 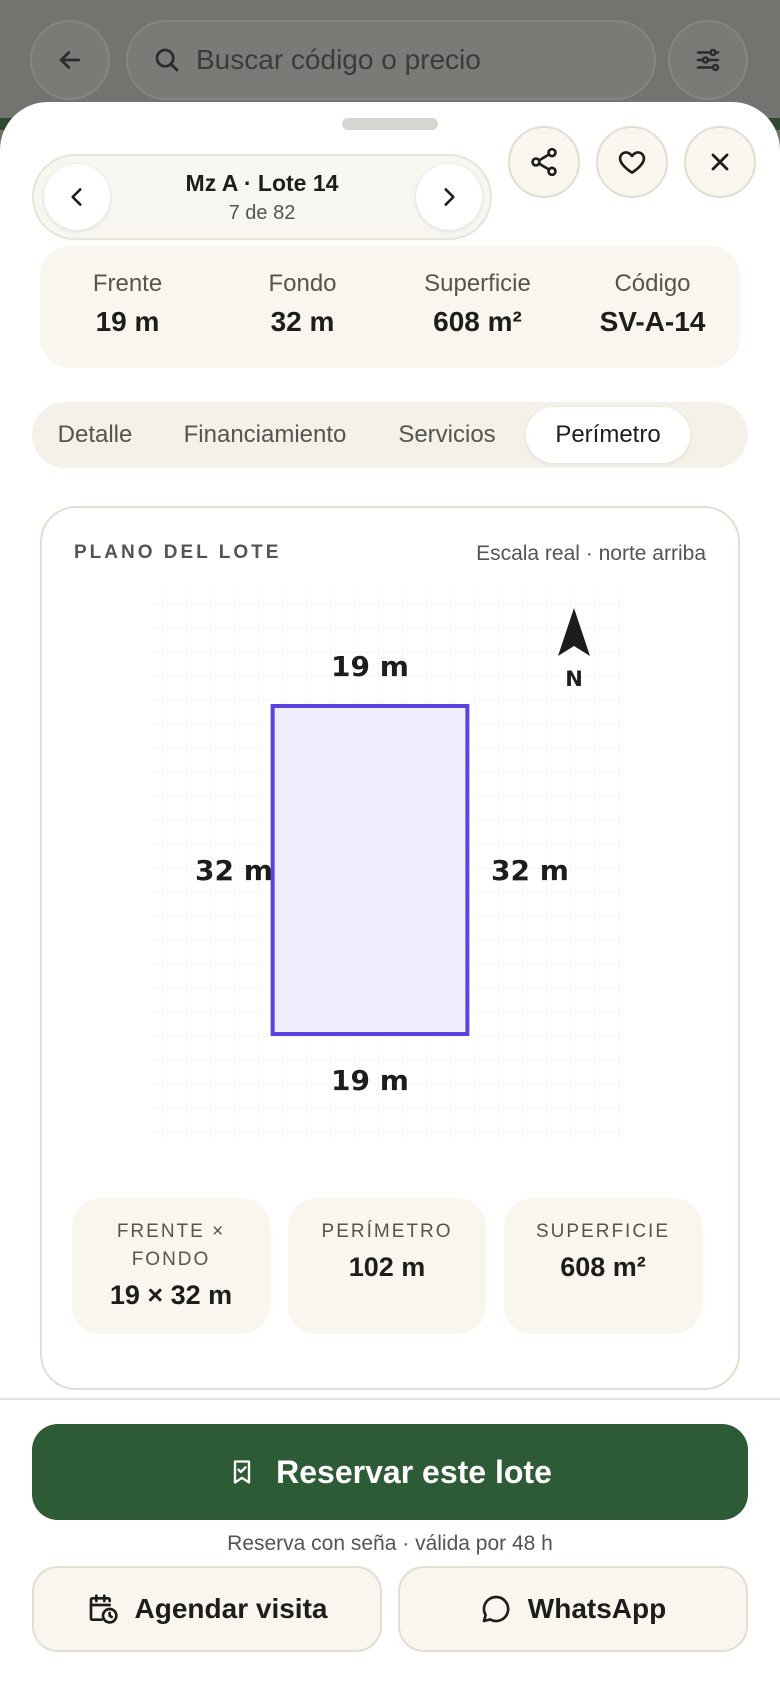 I want to click on footer-divider, so click(x=390, y=1399).